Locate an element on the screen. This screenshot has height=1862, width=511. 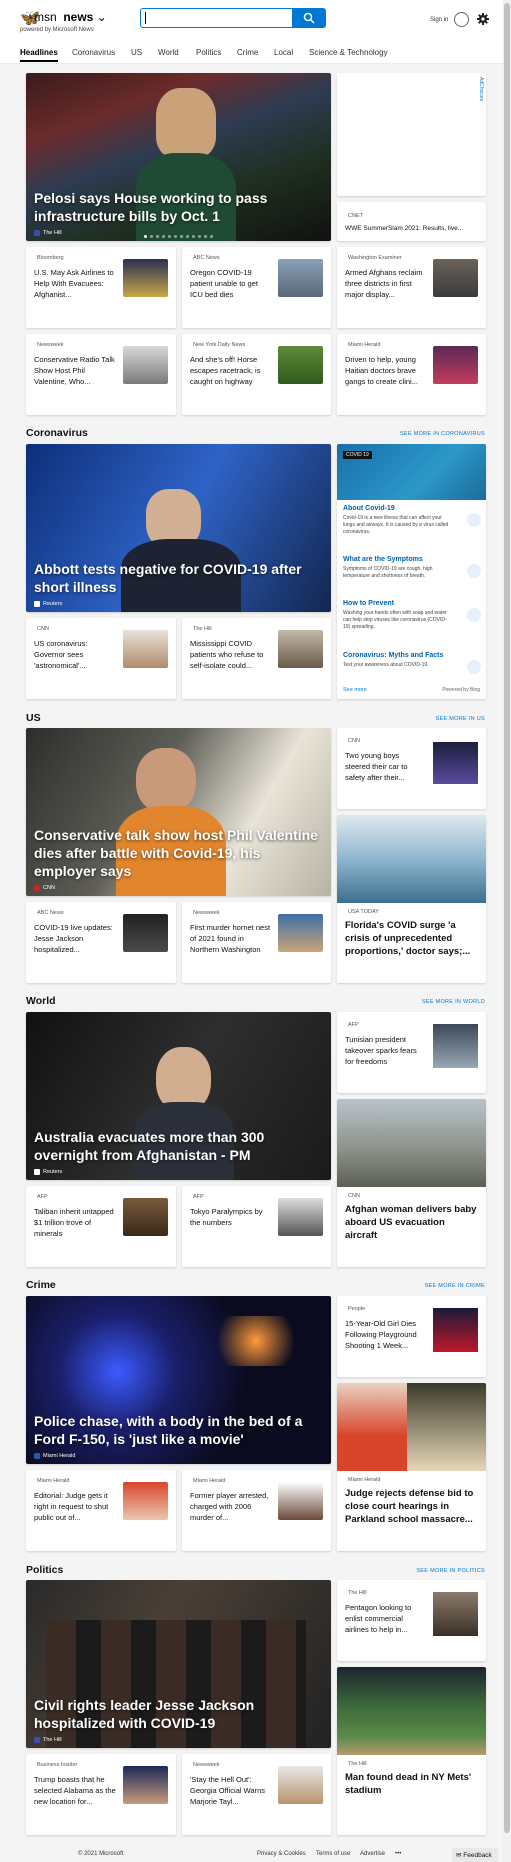
see-more-covid-link: See more is located at coordinates (355, 690).